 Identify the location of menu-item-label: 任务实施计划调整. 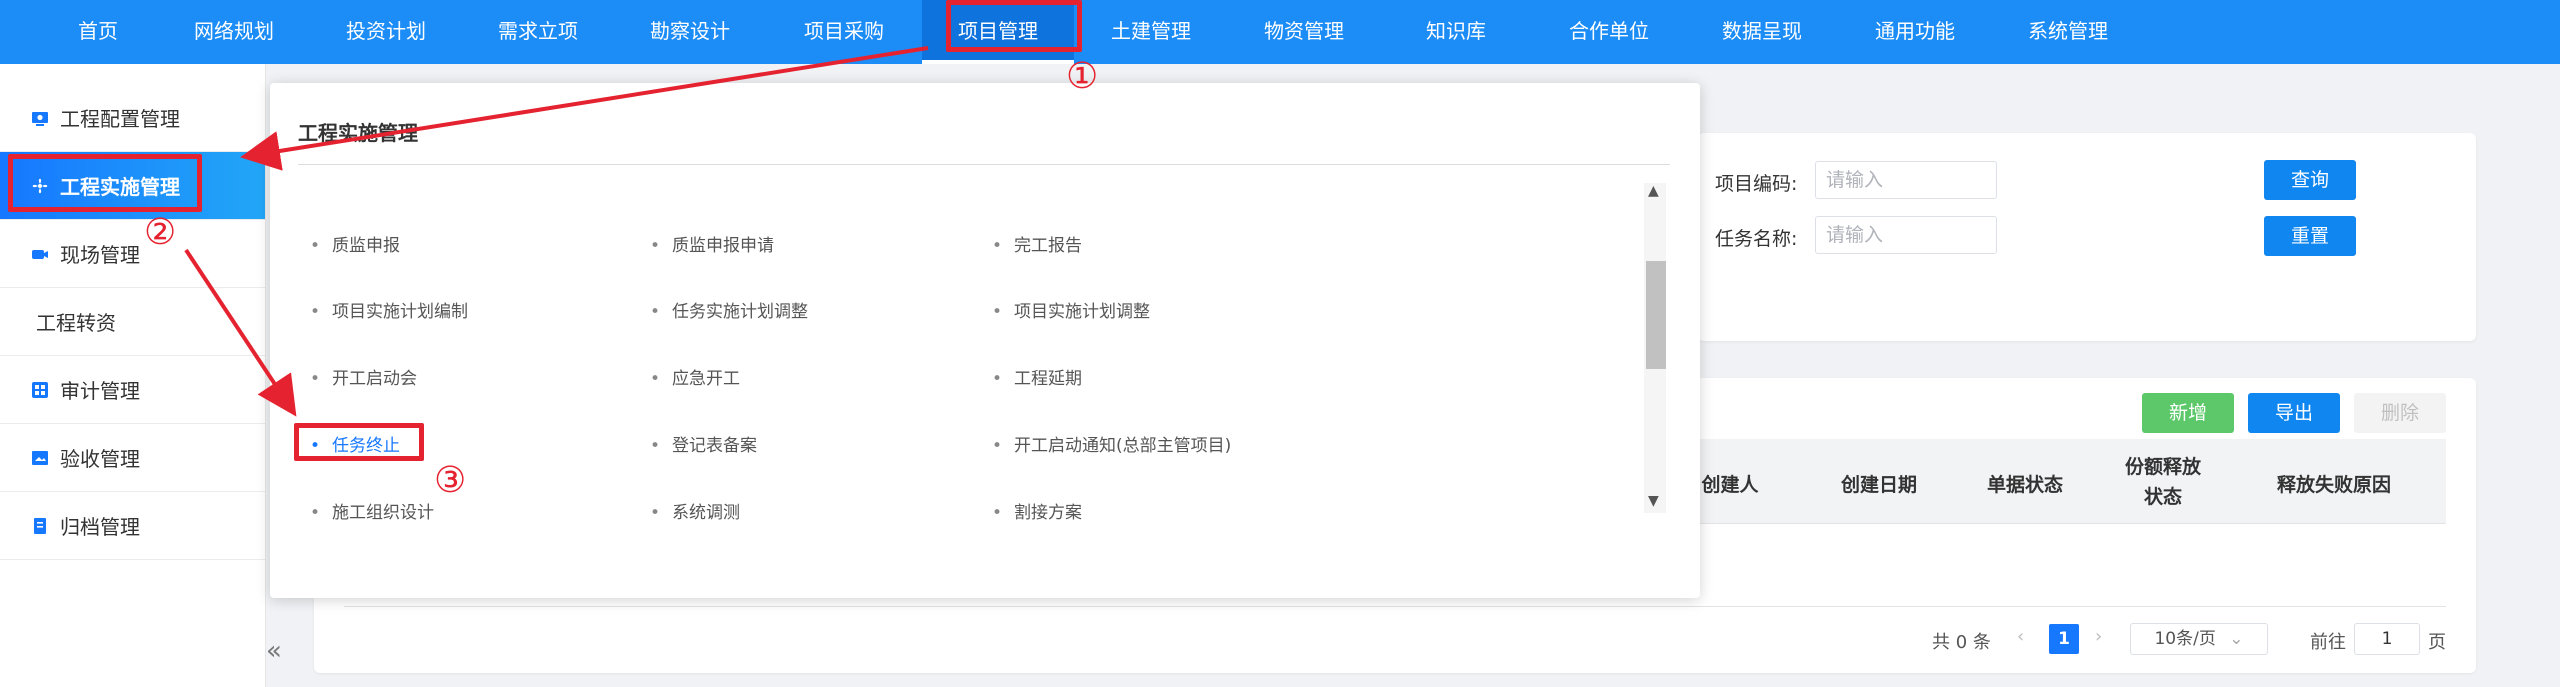
(740, 312).